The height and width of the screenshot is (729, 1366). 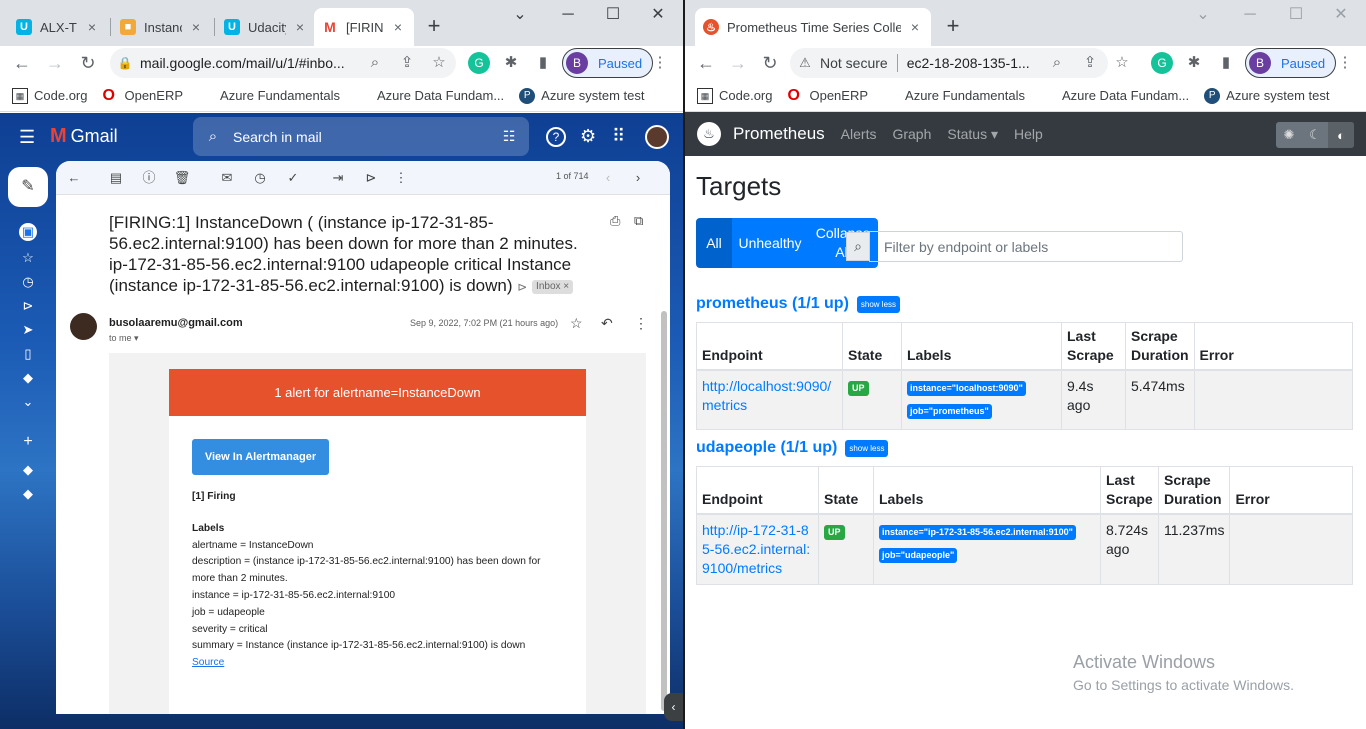 I want to click on snoozed-icon: ◷, so click(x=28, y=282).